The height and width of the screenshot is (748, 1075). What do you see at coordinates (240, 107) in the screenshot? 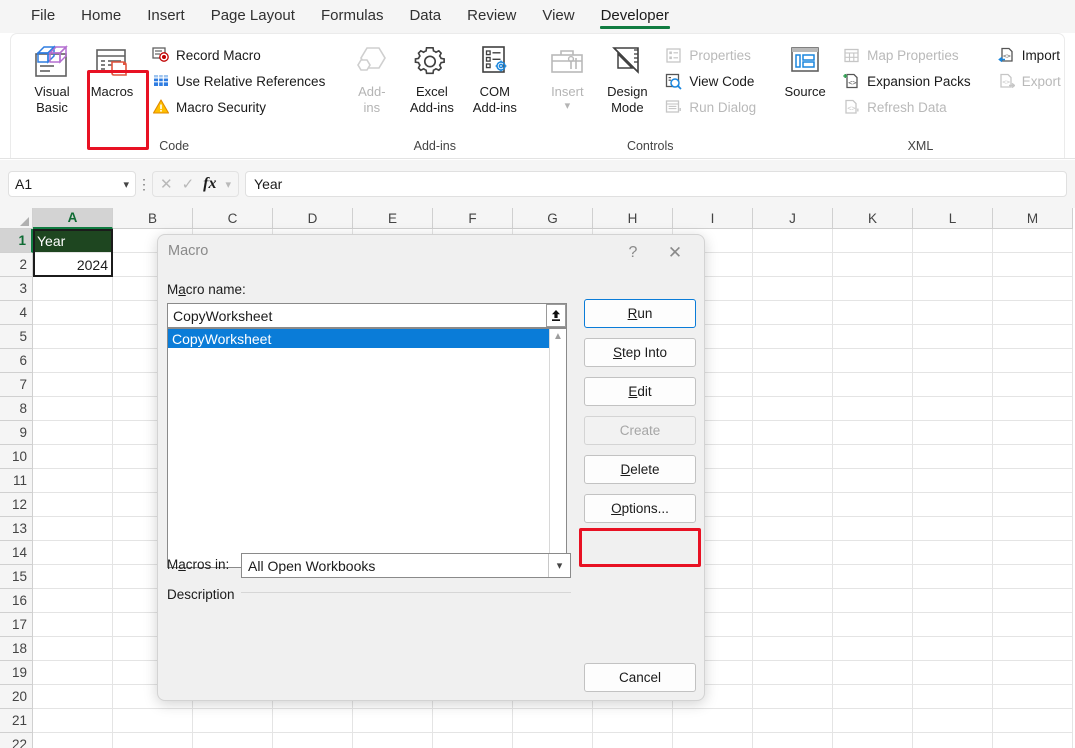
I see `macro-security-button: Macro Security` at bounding box center [240, 107].